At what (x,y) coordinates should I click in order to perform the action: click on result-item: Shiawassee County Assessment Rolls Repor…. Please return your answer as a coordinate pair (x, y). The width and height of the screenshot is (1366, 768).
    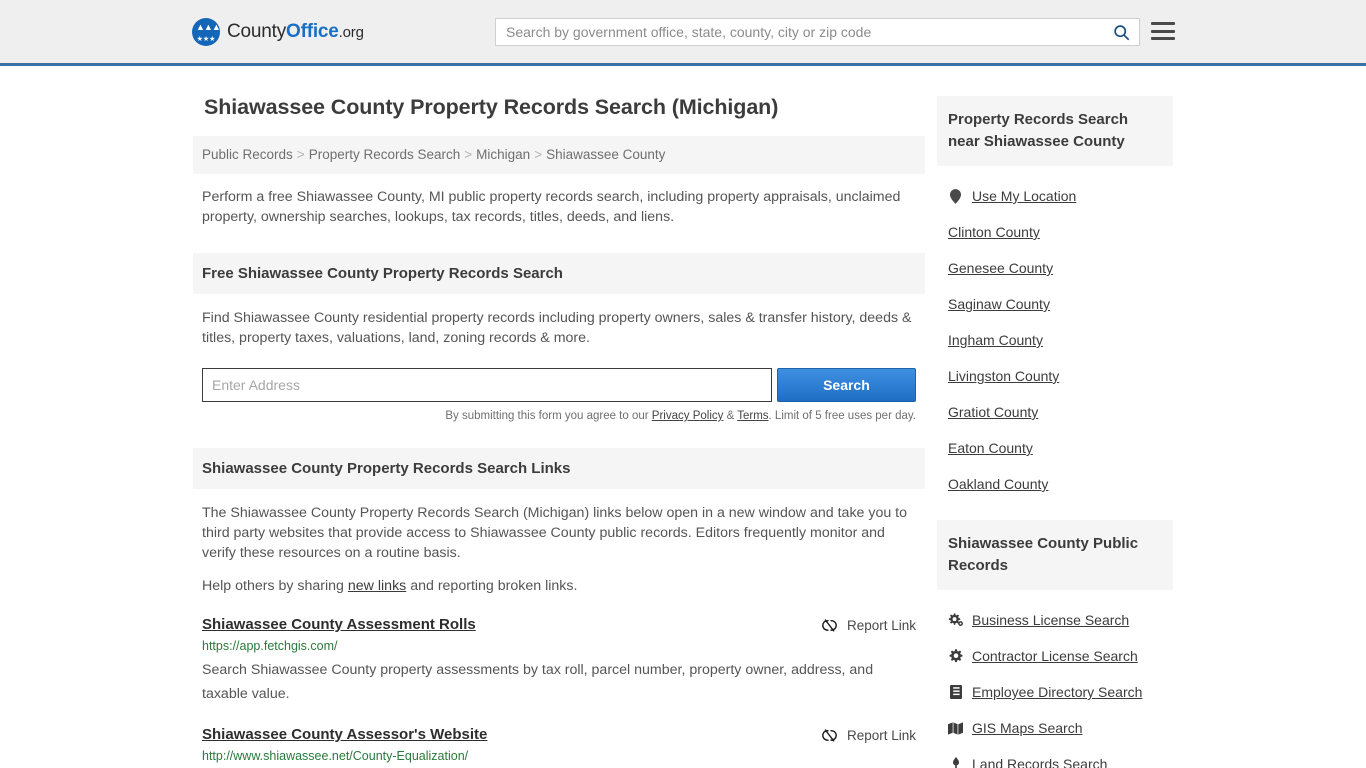
    Looking at the image, I should click on (559, 661).